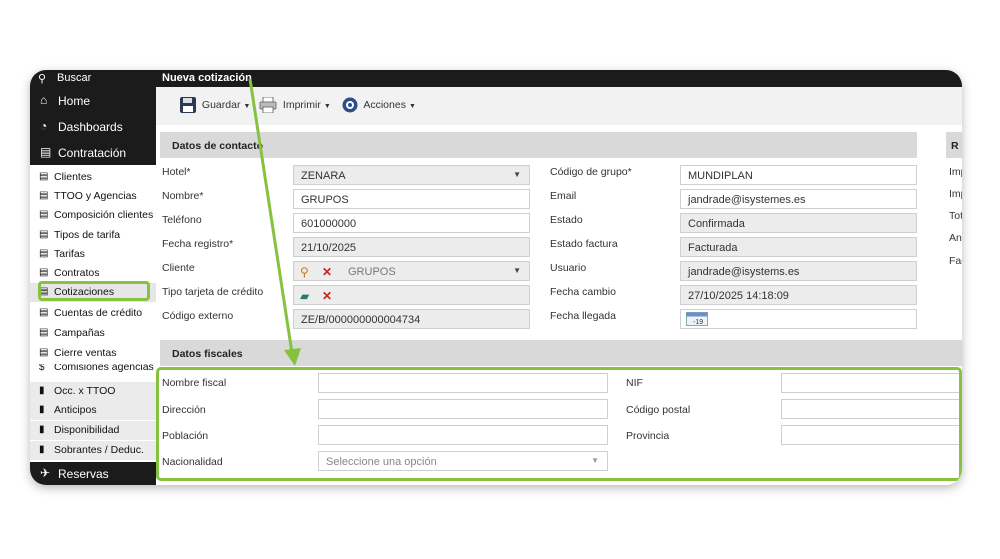 The height and width of the screenshot is (559, 1000). I want to click on usuario-value: jandrade@isystems.es, so click(744, 272).